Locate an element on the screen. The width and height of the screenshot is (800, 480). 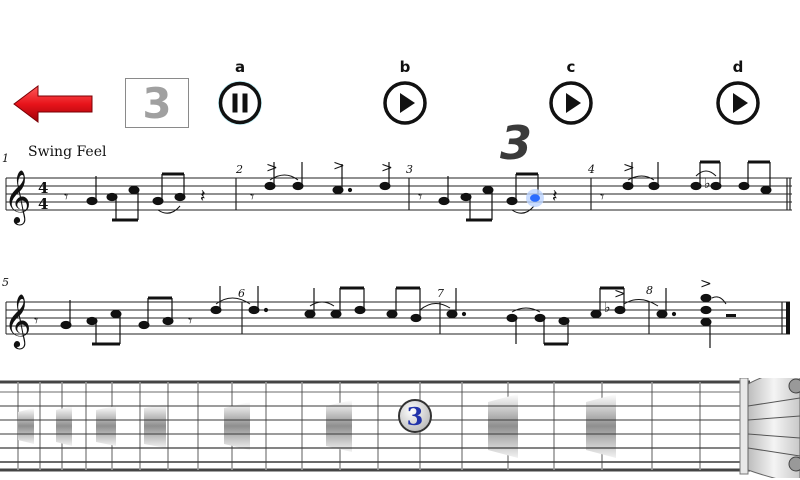
pause-icon is located at coordinates (240, 103).